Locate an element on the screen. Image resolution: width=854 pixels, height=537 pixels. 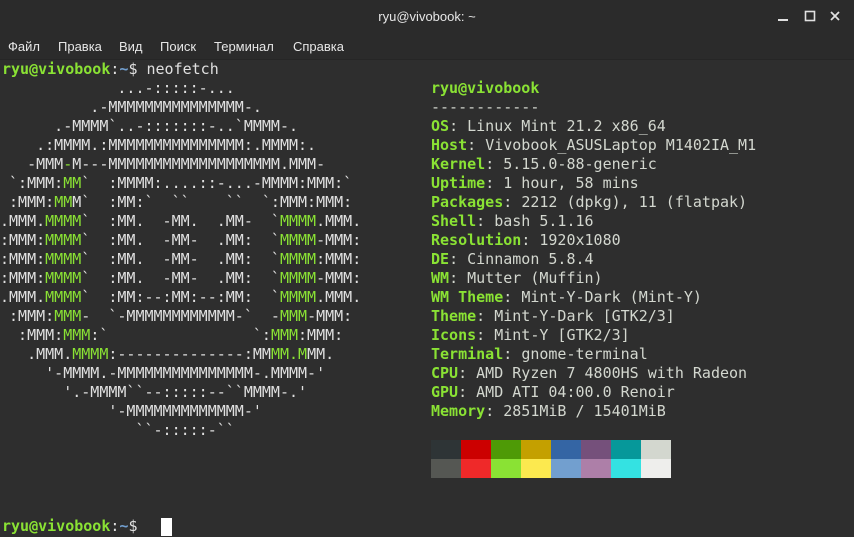
close-button is located at coordinates (835, 16).